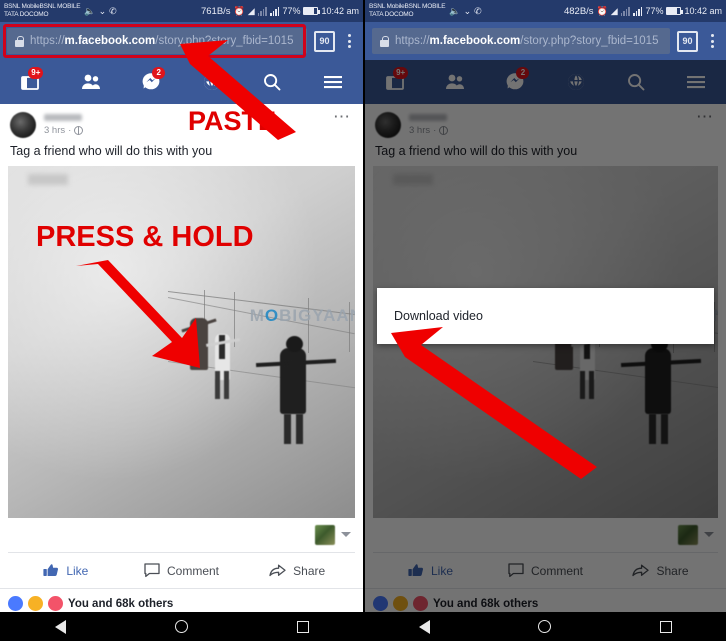 Image resolution: width=726 pixels, height=641 pixels. What do you see at coordinates (36, 73) in the screenshot?
I see `news-feed-badge: 9+` at bounding box center [36, 73].